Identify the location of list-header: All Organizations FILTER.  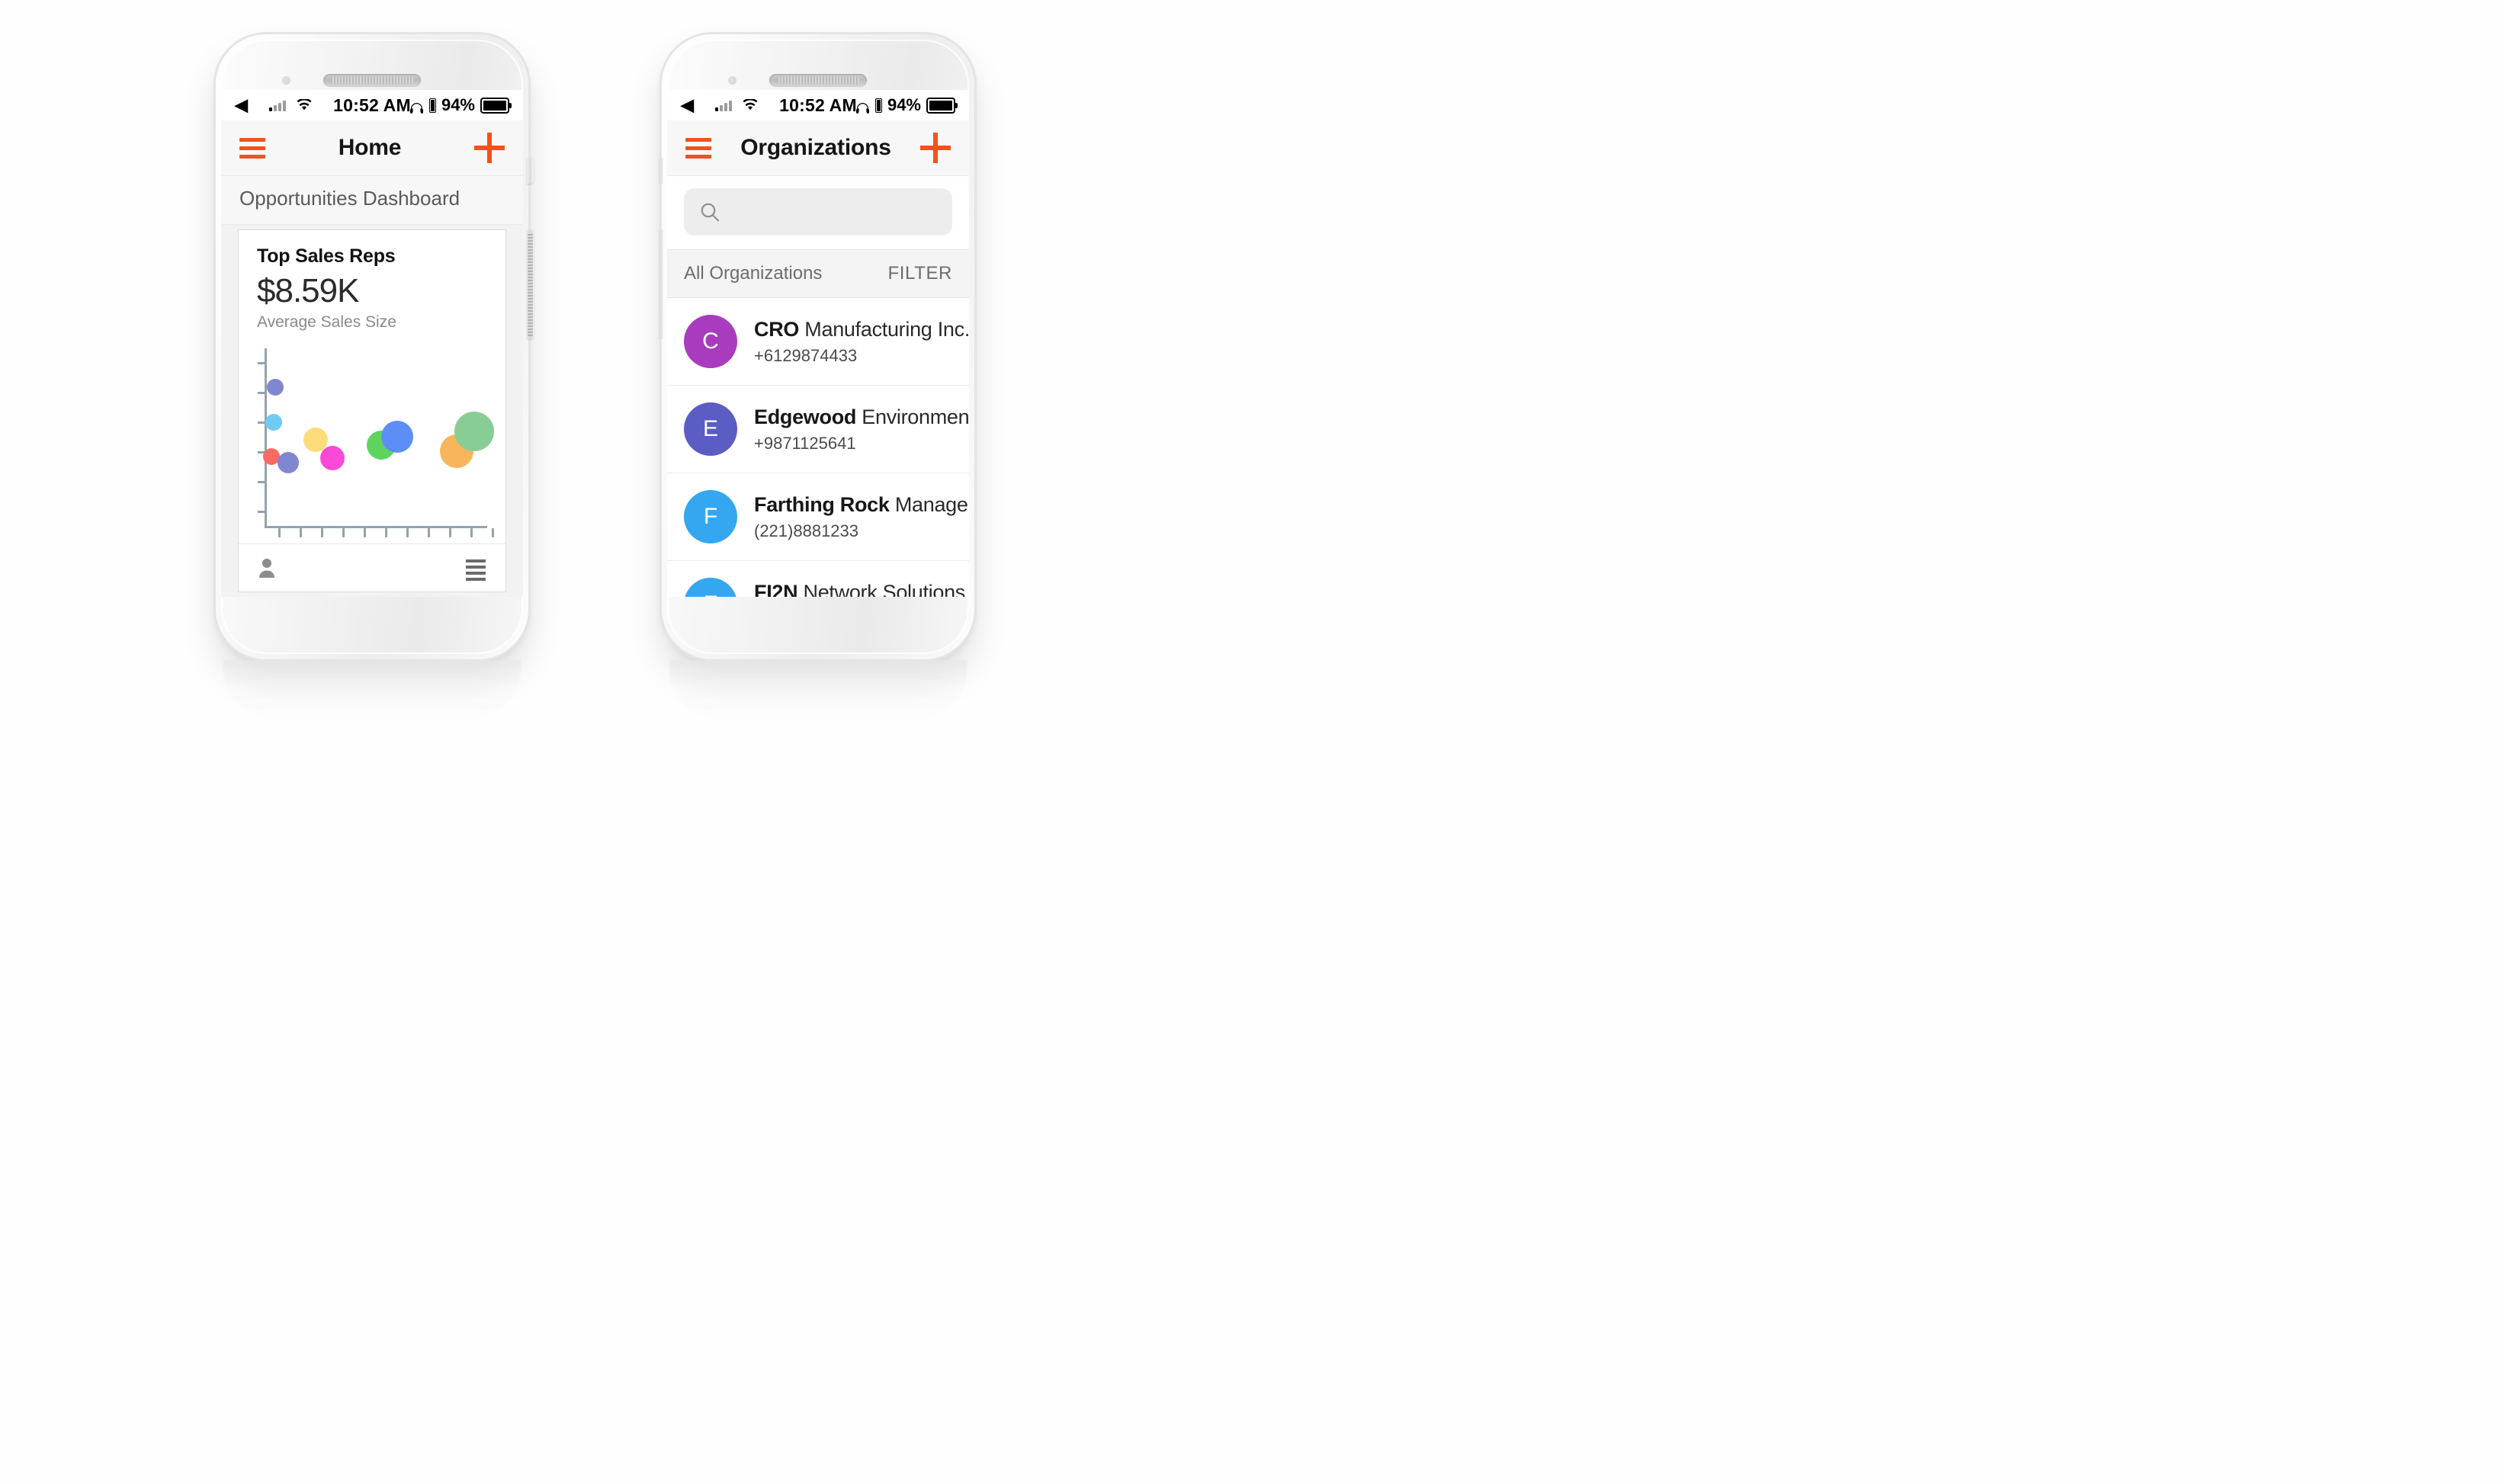
(818, 274).